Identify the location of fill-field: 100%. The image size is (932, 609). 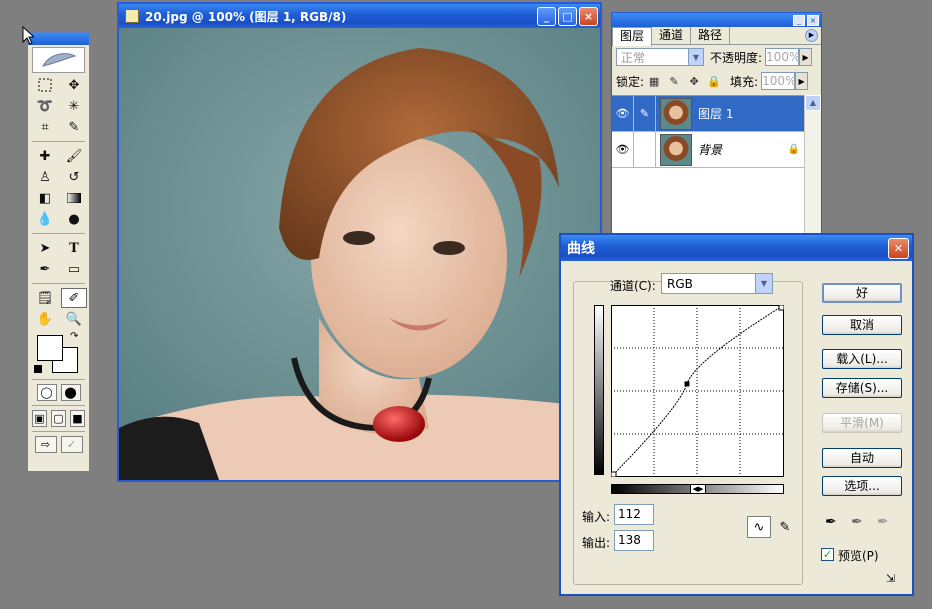
(778, 81).